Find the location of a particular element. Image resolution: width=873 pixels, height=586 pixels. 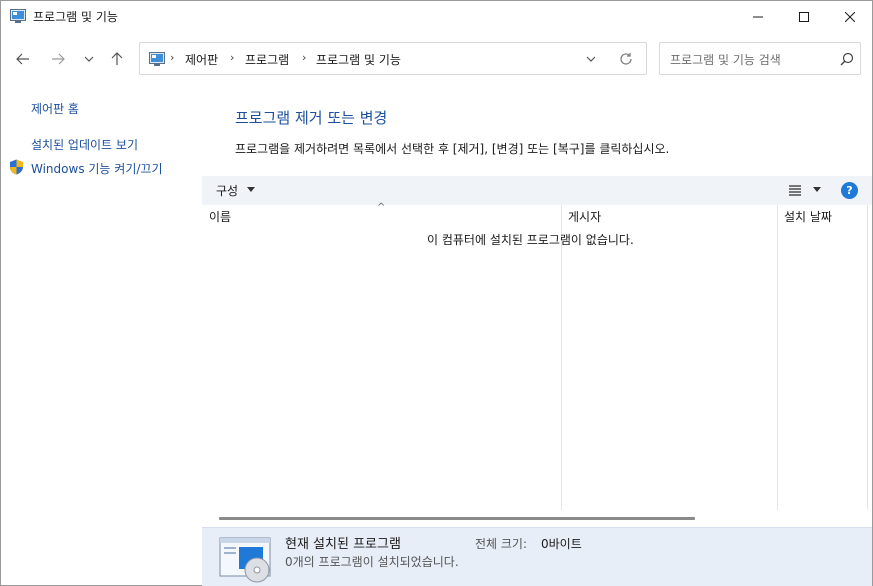

breadcrumb-control-panel: 제어판 is located at coordinates (201, 59).